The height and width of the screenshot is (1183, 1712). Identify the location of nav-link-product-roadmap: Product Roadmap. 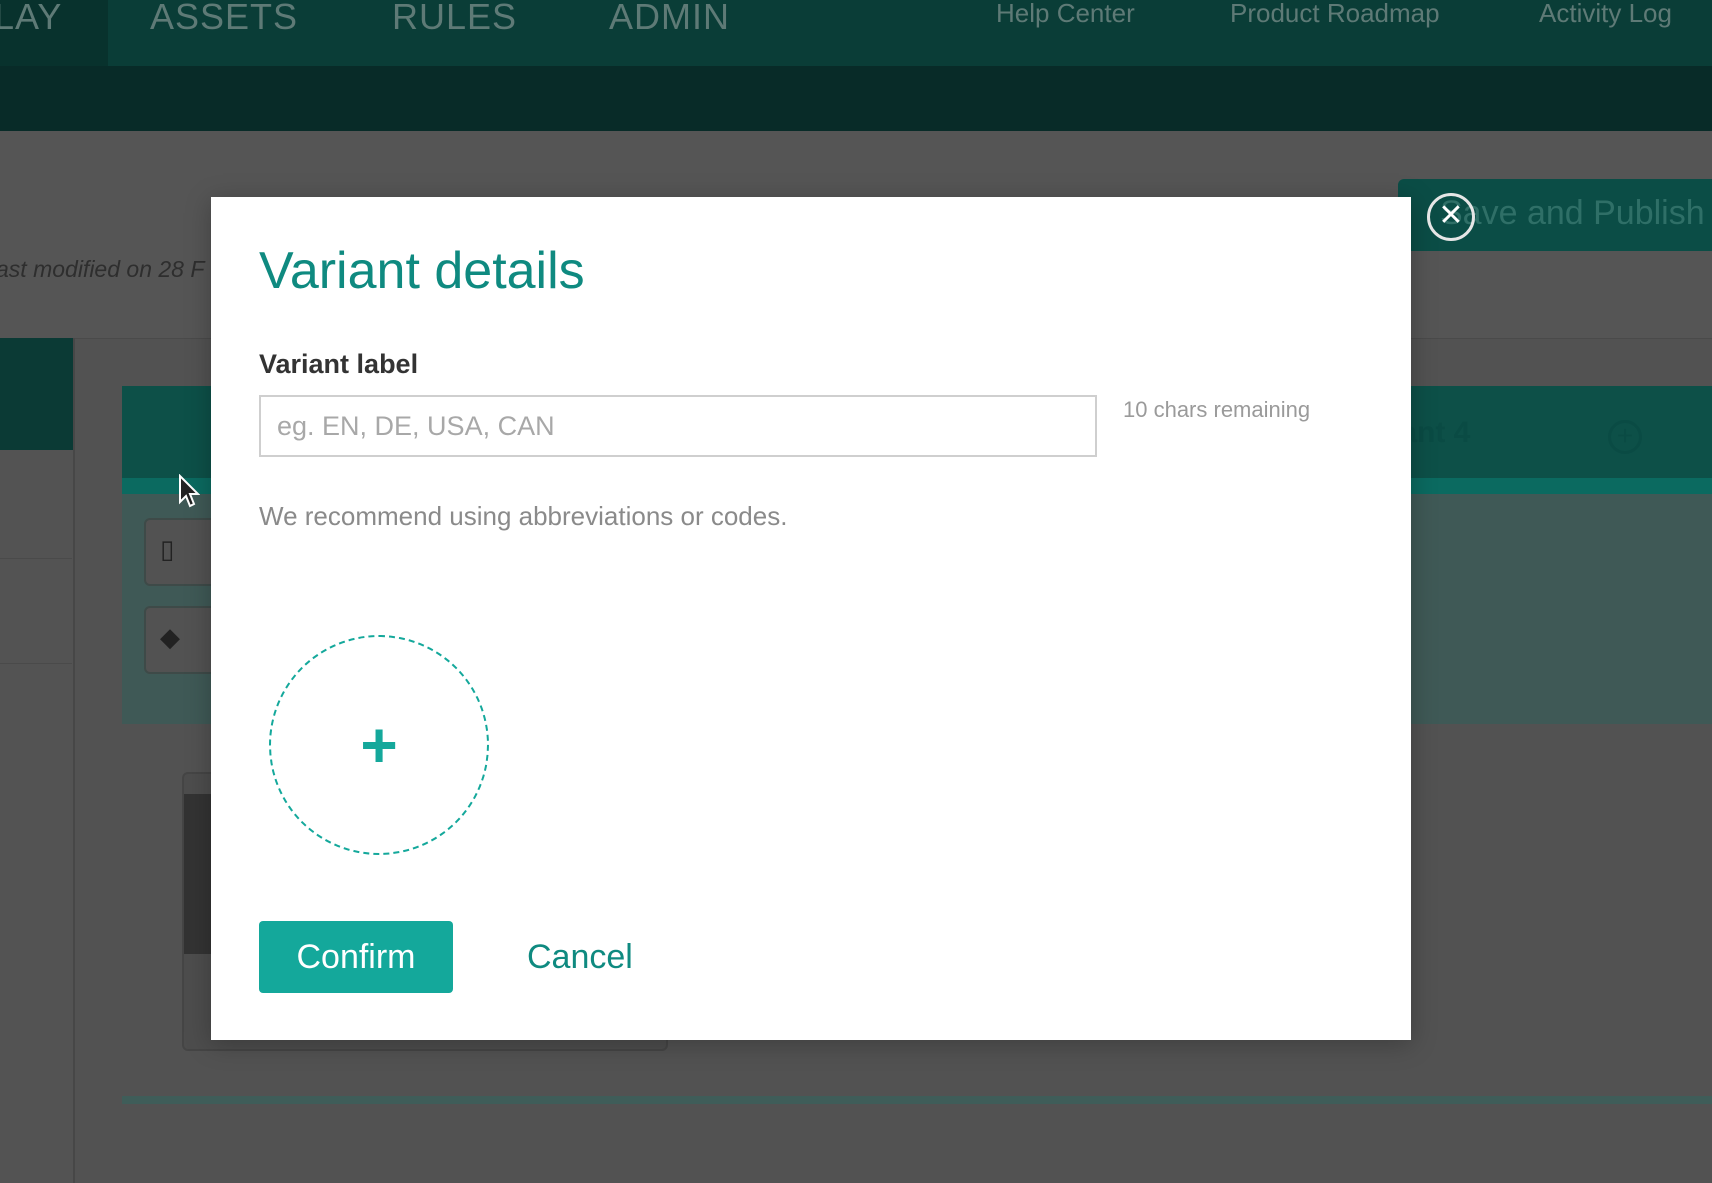
(1335, 14).